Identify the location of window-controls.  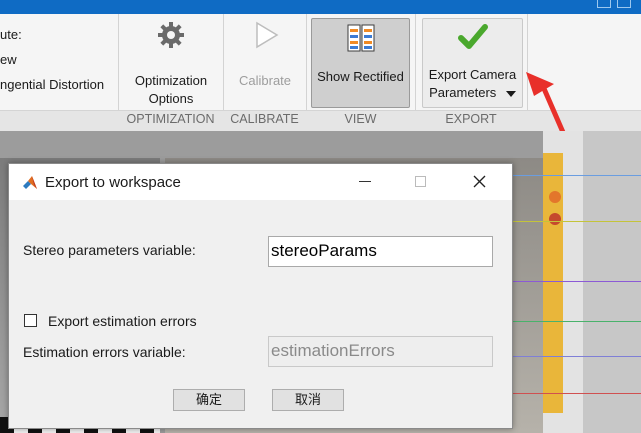
(617, 4).